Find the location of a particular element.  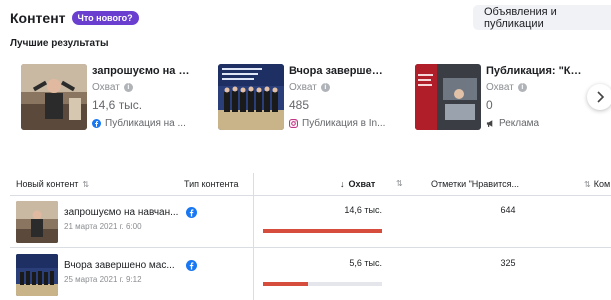

dropdown-label: Объявления и публикации is located at coordinates (520, 17).